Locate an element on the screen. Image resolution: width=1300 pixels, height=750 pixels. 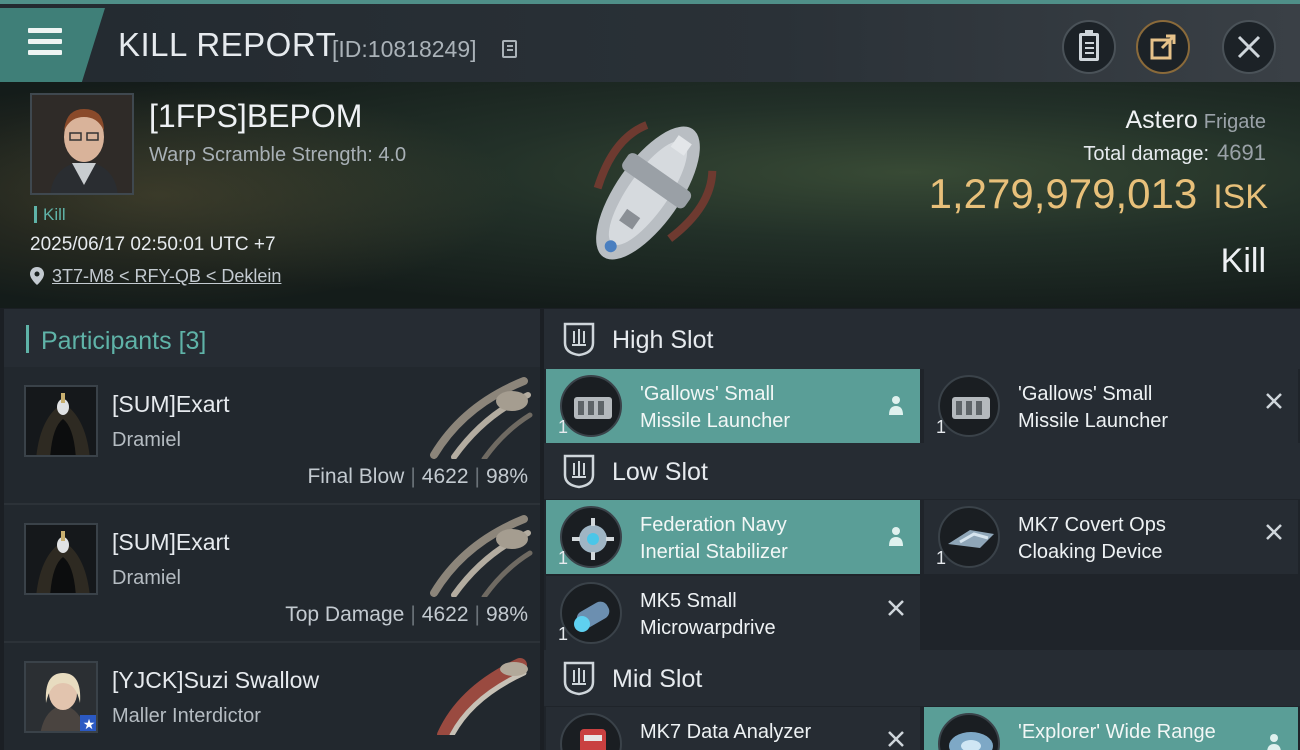
item-name: MK5 Small Microwarpdrive is located at coordinates (765, 615).